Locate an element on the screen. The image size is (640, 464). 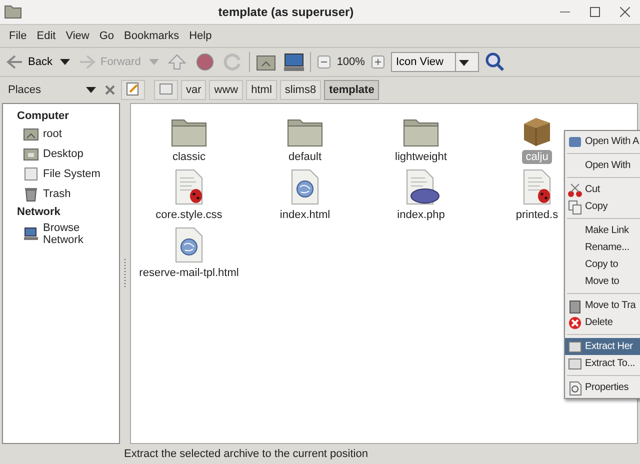
menu-item: Copy is located at coordinates (602, 206).